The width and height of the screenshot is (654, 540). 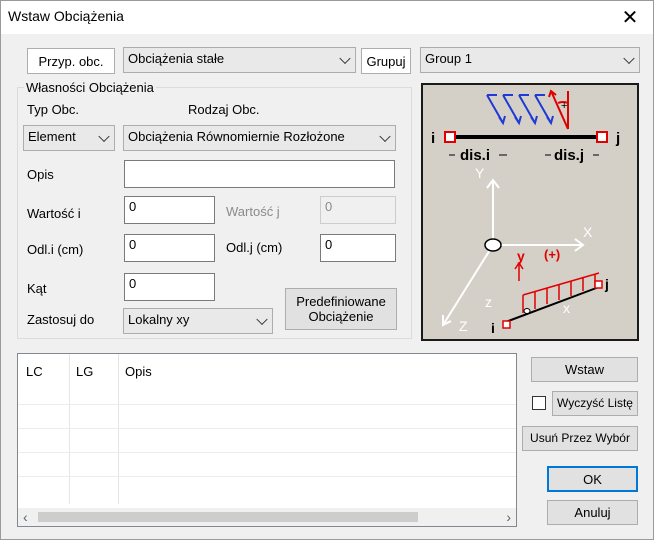 I want to click on load-type-label: Typ Obc., so click(x=53, y=109).